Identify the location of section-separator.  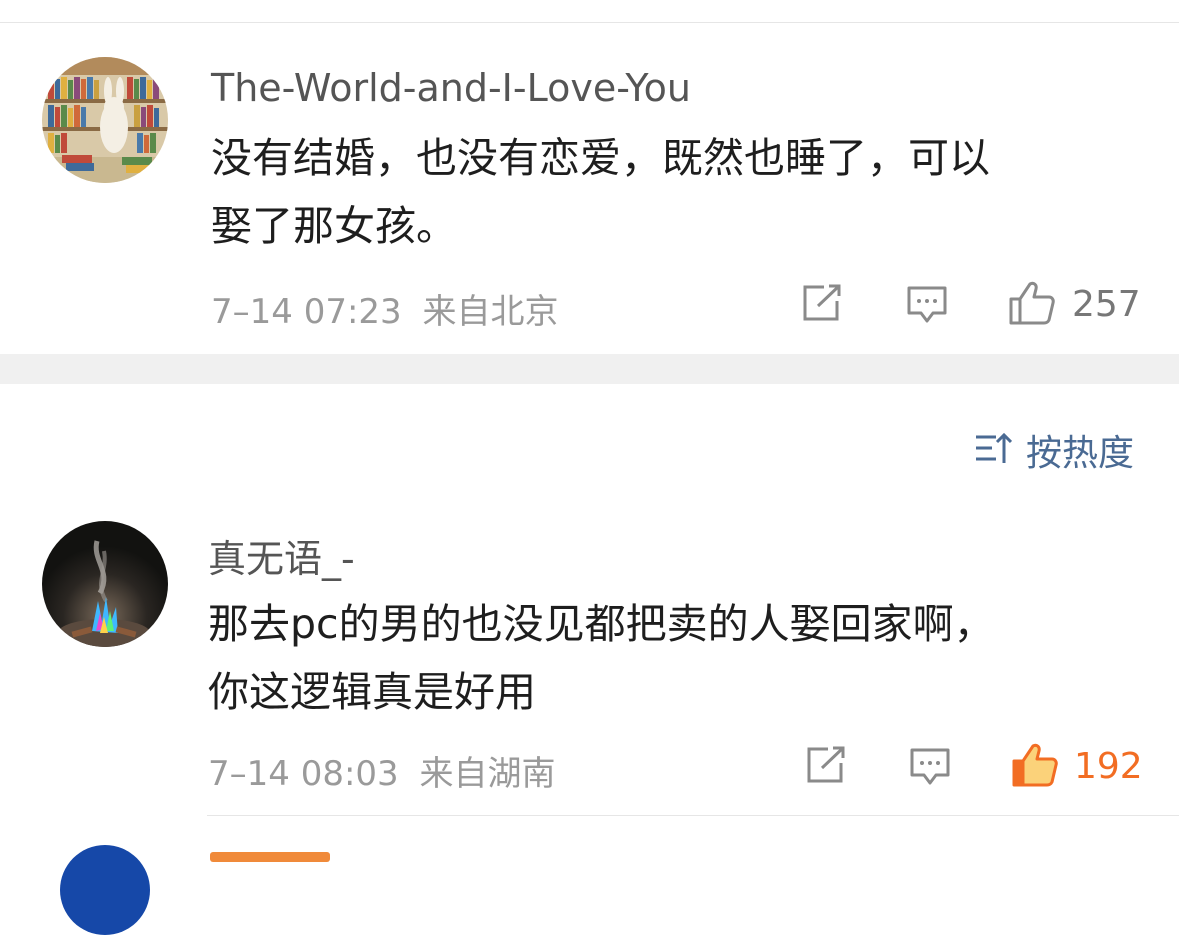
(589, 369).